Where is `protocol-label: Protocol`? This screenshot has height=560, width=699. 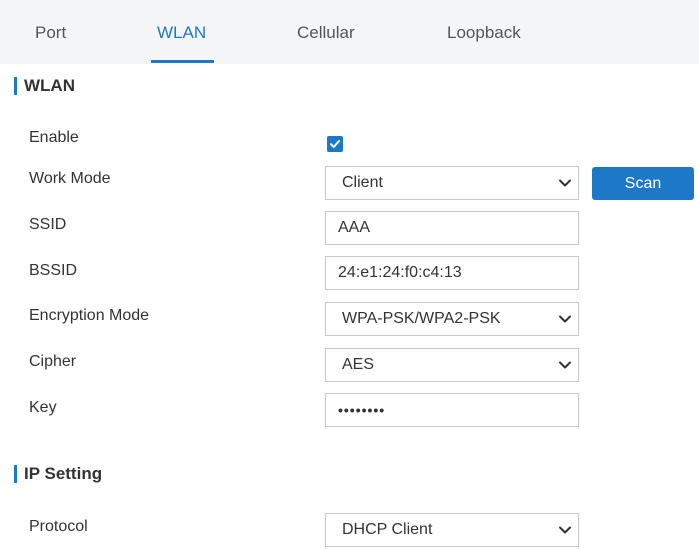 protocol-label: Protocol is located at coordinates (58, 526).